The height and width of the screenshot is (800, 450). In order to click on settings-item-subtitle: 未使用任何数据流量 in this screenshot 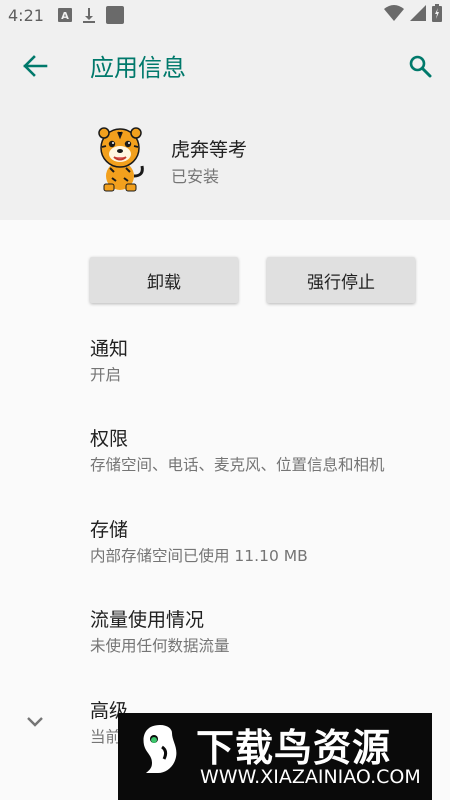, I will do `click(160, 646)`.